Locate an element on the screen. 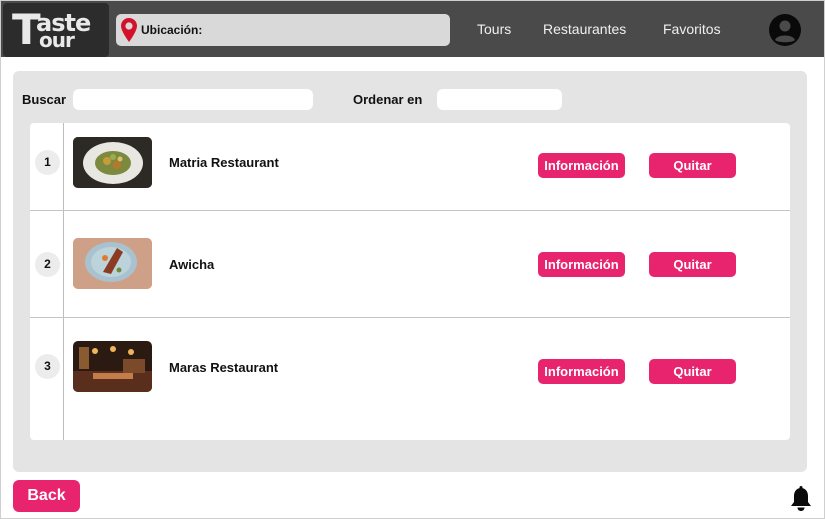  restaurant-name: Awicha is located at coordinates (192, 264).